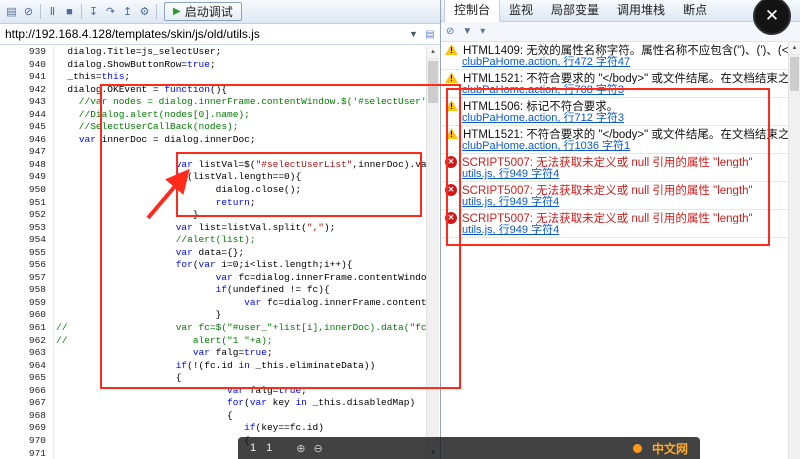 This screenshot has height=459, width=800. Describe the element at coordinates (253, 448) in the screenshot. I see `page-current: 1` at that location.